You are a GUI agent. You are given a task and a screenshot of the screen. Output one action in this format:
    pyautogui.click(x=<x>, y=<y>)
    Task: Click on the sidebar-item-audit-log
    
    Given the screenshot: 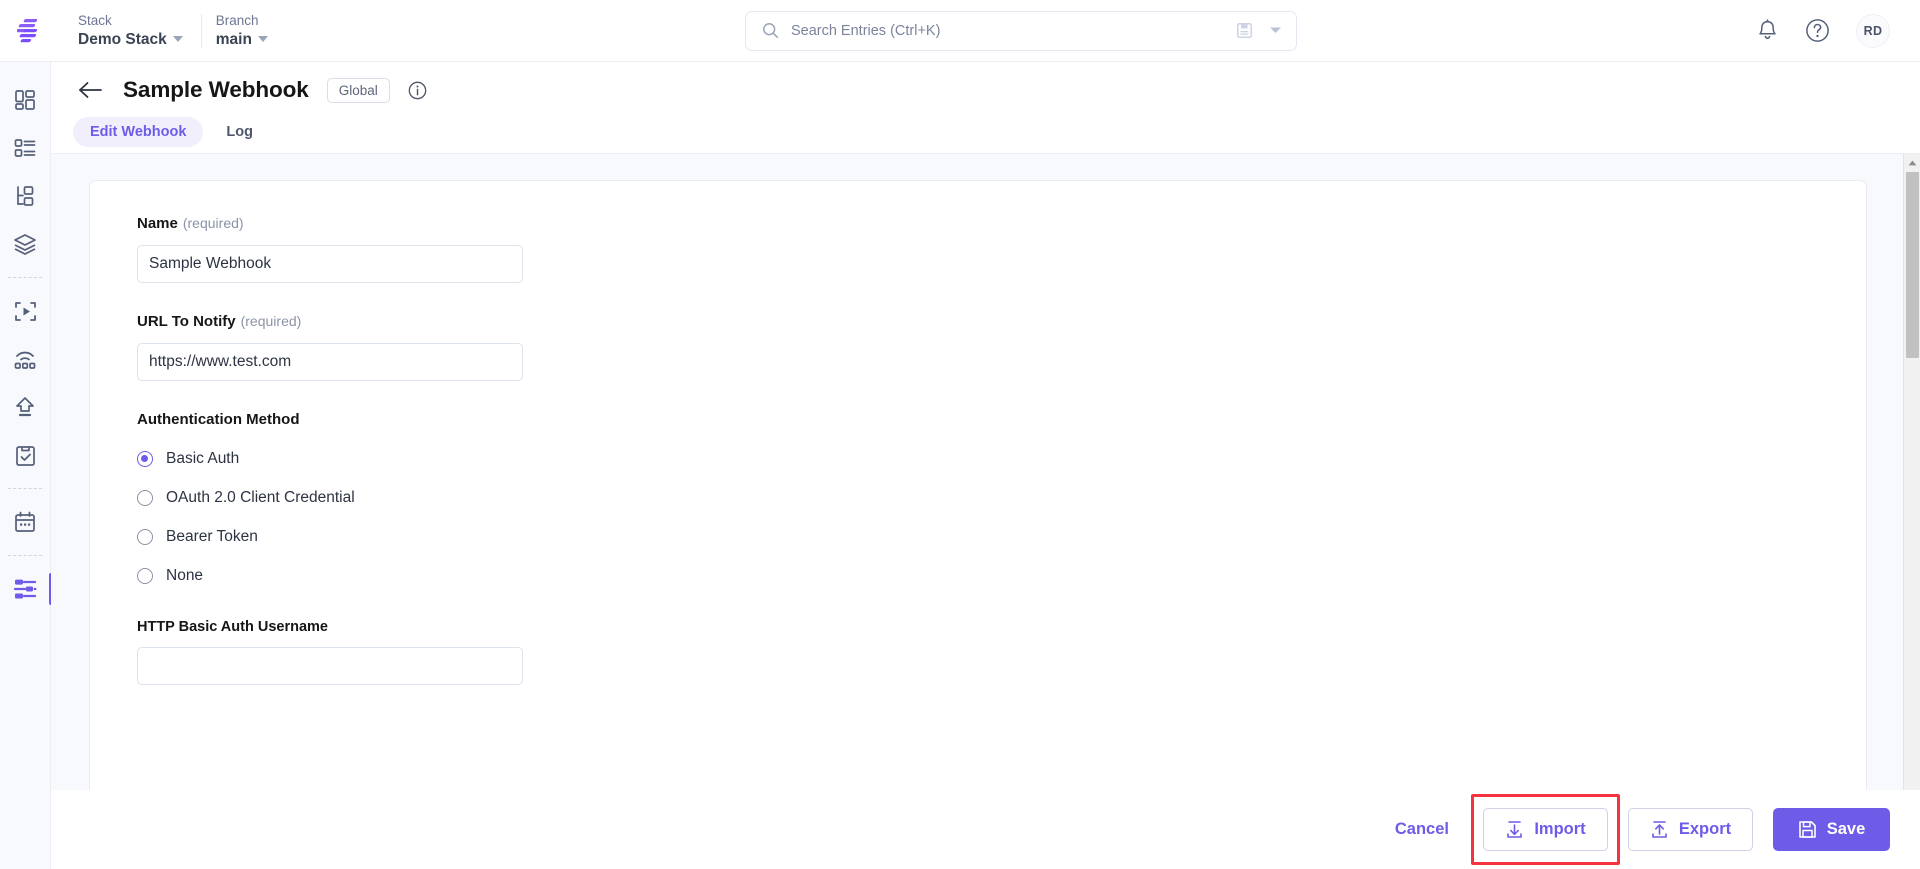 What is the action you would take?
    pyautogui.click(x=25, y=455)
    